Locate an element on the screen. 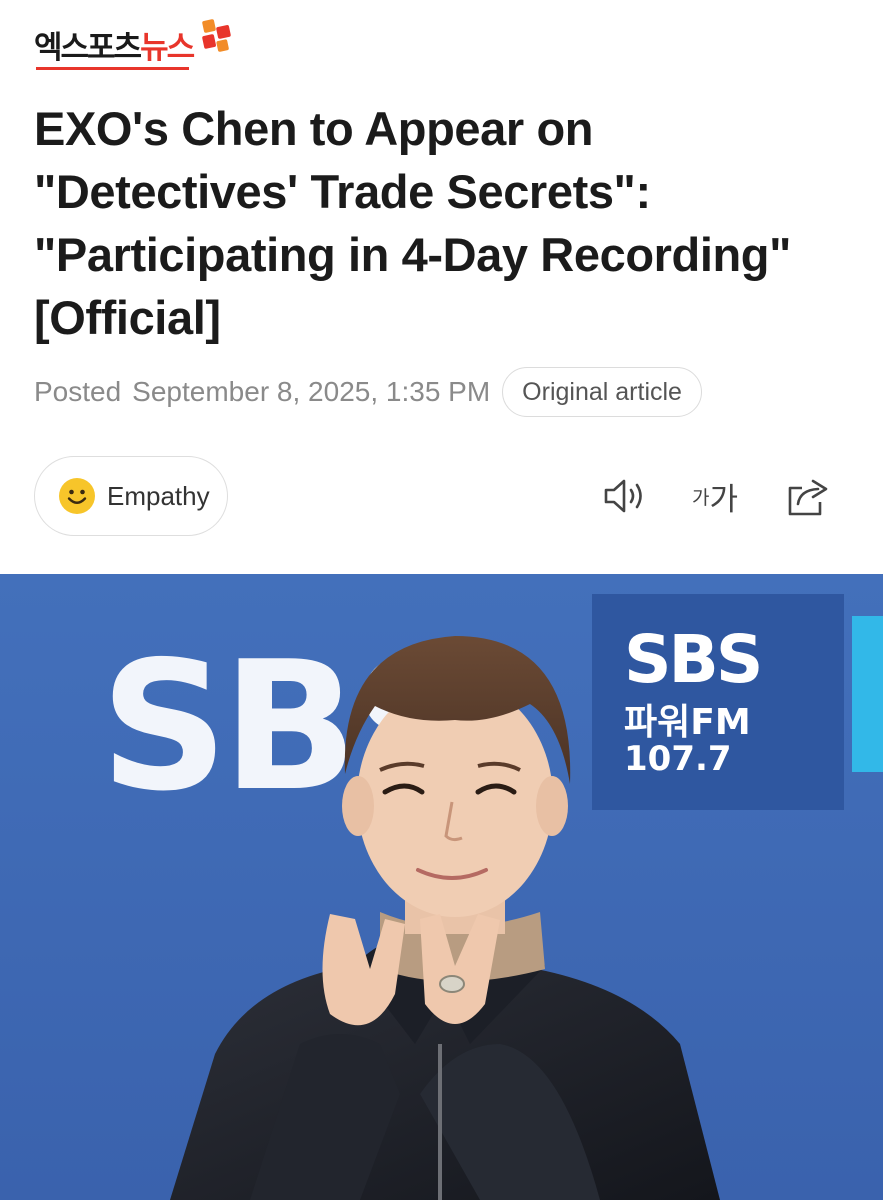 The image size is (883, 1200). panel-line-3: 107.7 is located at coordinates (678, 759).